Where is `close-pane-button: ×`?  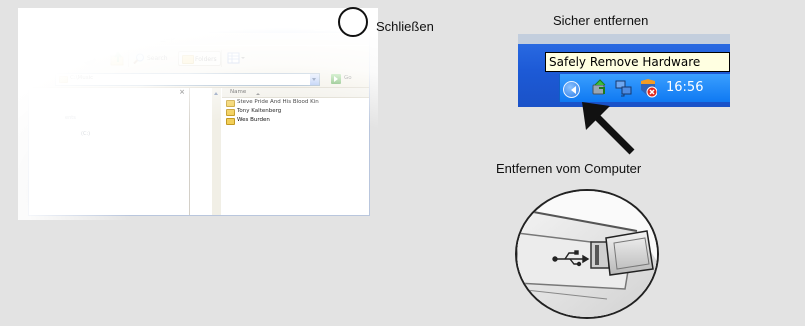
close-pane-button: × is located at coordinates (182, 92).